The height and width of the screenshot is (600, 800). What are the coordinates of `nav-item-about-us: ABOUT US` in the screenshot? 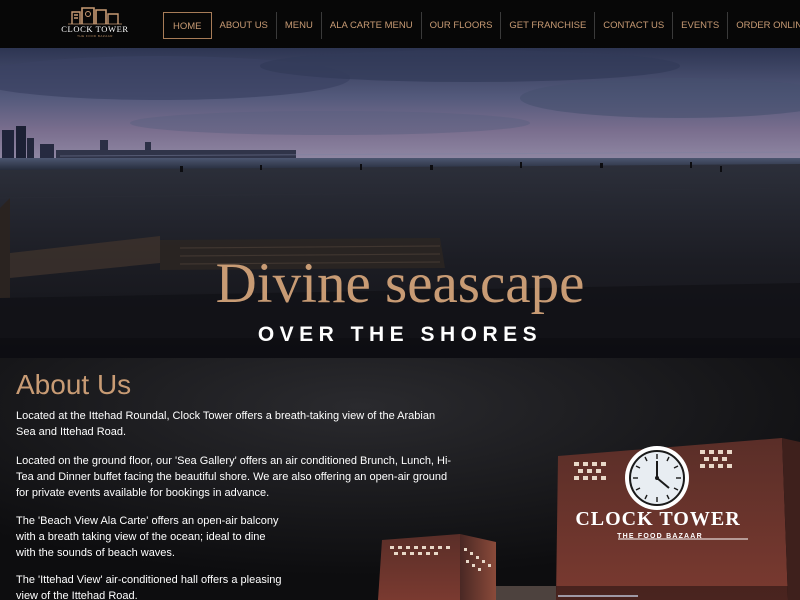 It's located at (244, 25).